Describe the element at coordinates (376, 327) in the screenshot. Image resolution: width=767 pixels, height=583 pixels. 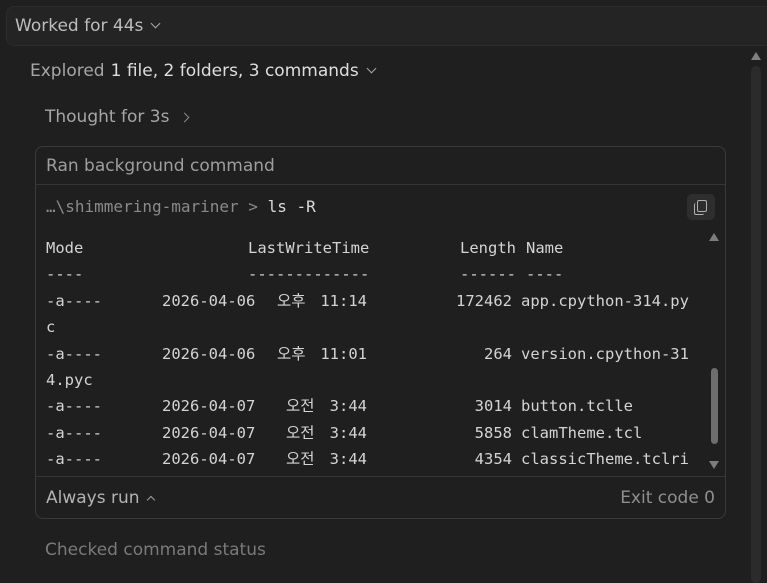
I see `output-wrap-row: c` at that location.